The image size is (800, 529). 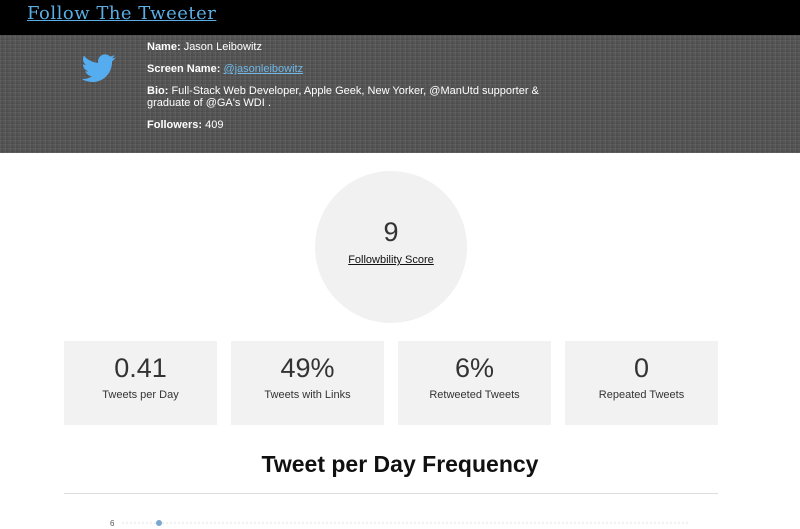 What do you see at coordinates (214, 125) in the screenshot?
I see `followers-count: 409` at bounding box center [214, 125].